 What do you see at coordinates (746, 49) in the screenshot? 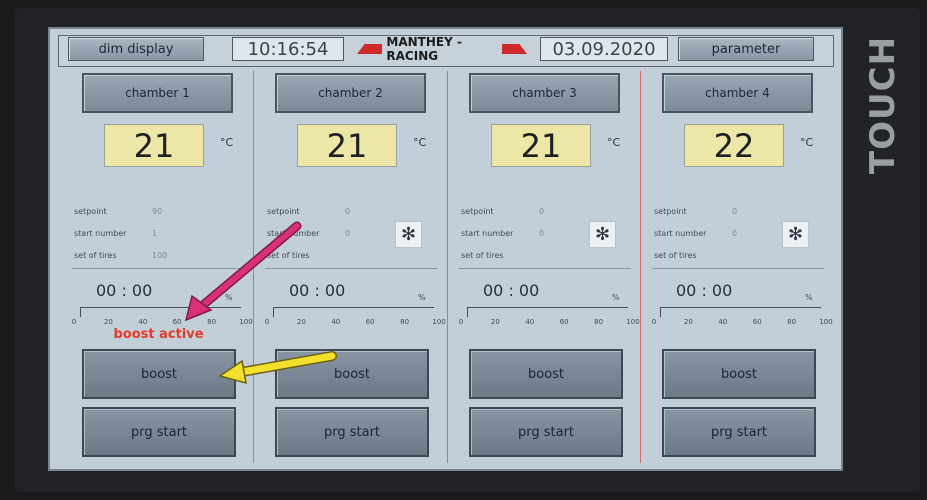
I see `parameter-button: parameter` at bounding box center [746, 49].